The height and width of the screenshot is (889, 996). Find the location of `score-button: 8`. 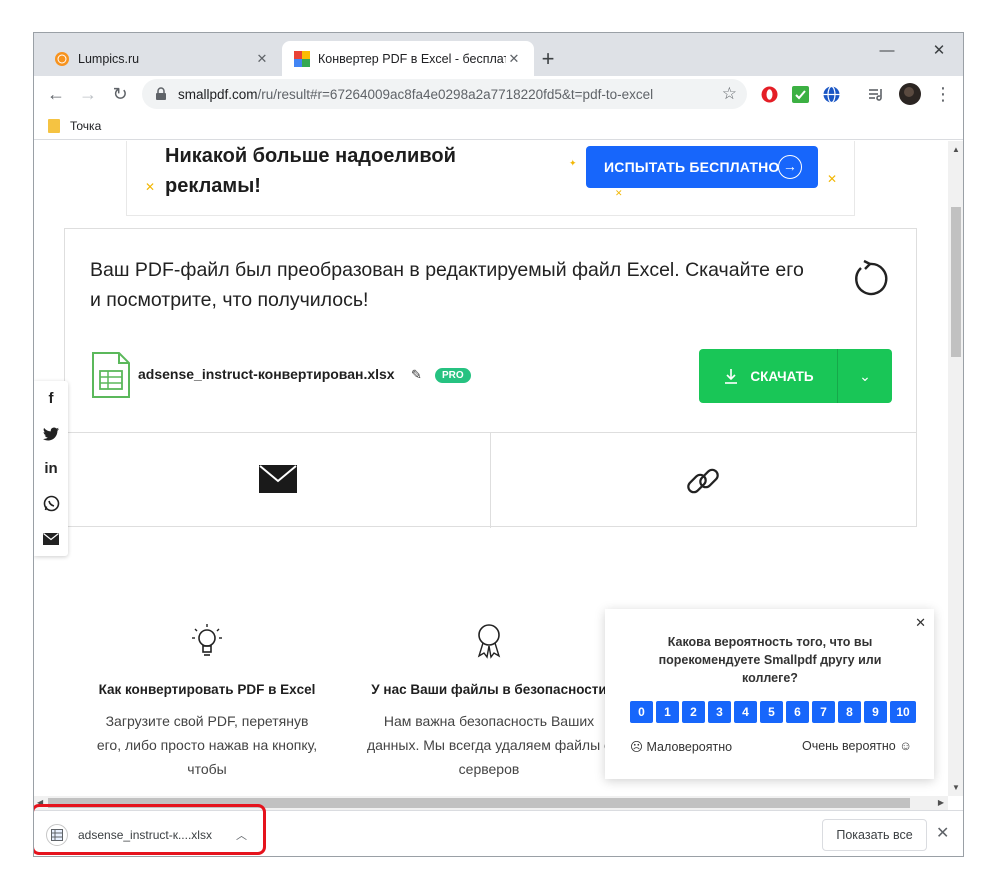

score-button: 8 is located at coordinates (849, 712).